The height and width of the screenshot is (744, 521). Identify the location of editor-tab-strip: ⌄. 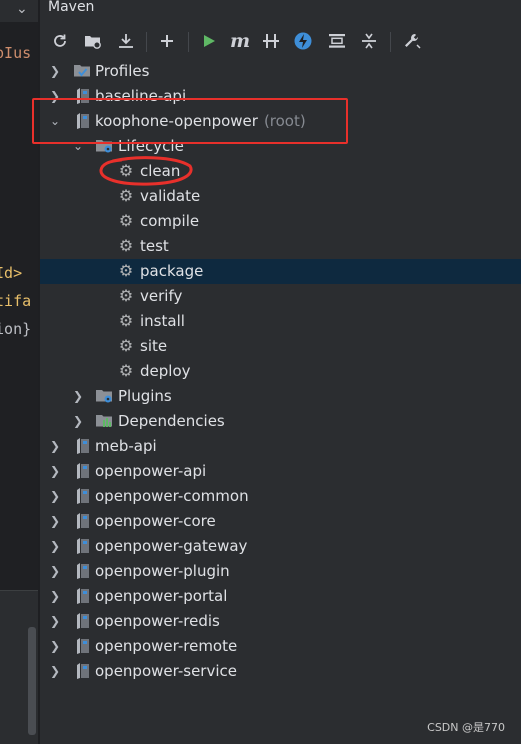
(19, 11).